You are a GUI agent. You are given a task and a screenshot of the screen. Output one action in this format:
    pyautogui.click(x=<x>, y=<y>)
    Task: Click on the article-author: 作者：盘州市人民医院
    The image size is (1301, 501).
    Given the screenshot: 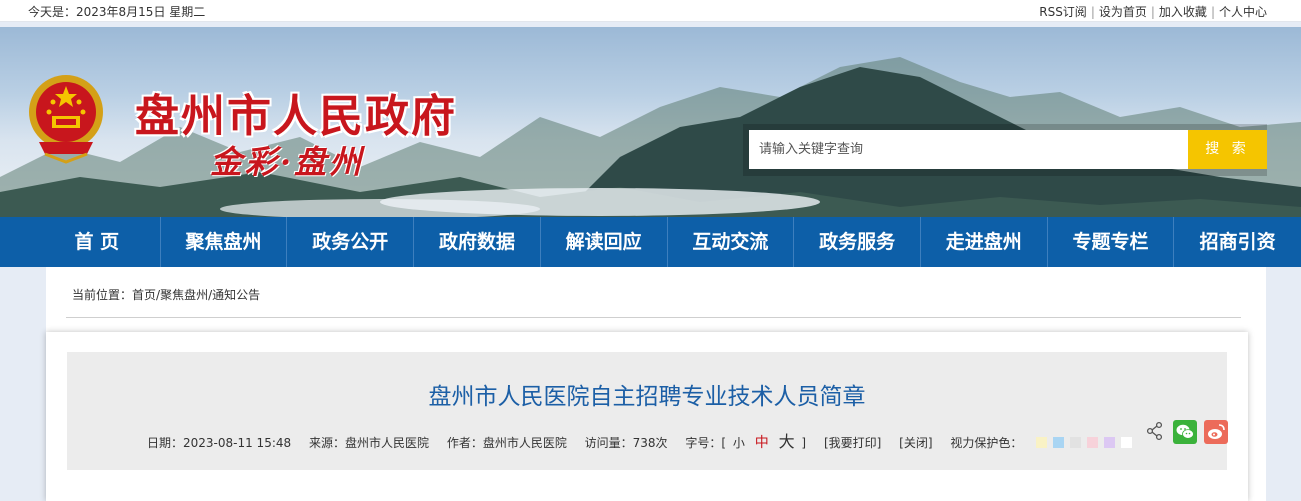 What is the action you would take?
    pyautogui.click(x=506, y=443)
    